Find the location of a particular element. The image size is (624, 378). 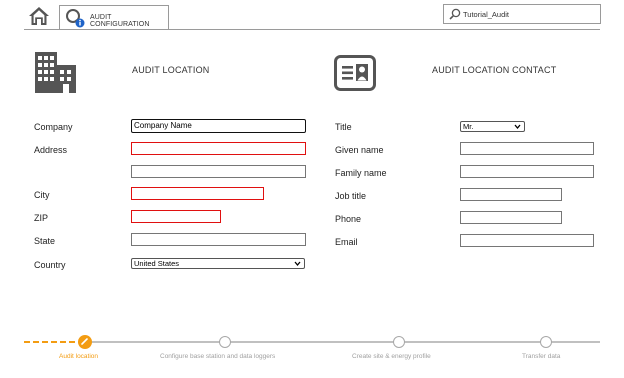

job-title-label: Job title is located at coordinates (351, 196).